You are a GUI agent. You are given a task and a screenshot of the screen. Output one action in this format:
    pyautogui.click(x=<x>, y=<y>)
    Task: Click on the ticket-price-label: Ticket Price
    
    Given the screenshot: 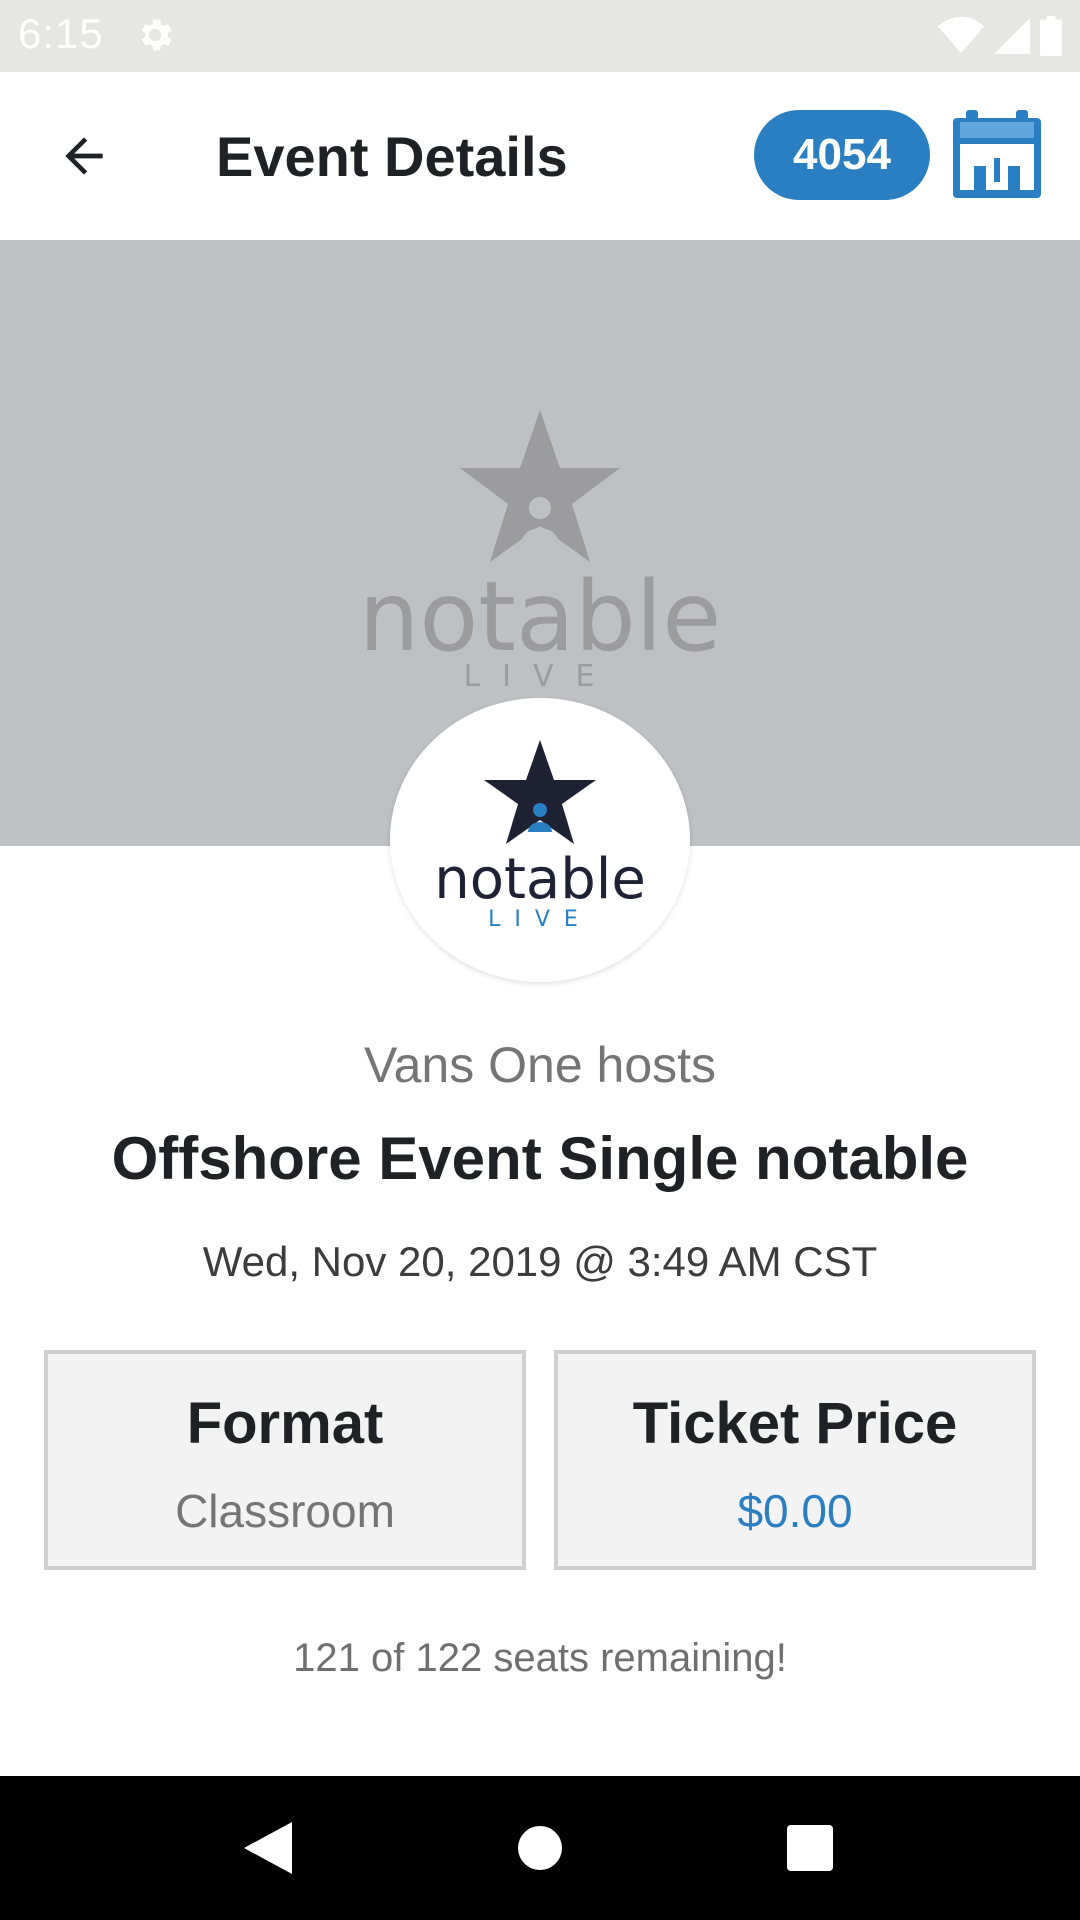 What is the action you would take?
    pyautogui.click(x=795, y=1423)
    